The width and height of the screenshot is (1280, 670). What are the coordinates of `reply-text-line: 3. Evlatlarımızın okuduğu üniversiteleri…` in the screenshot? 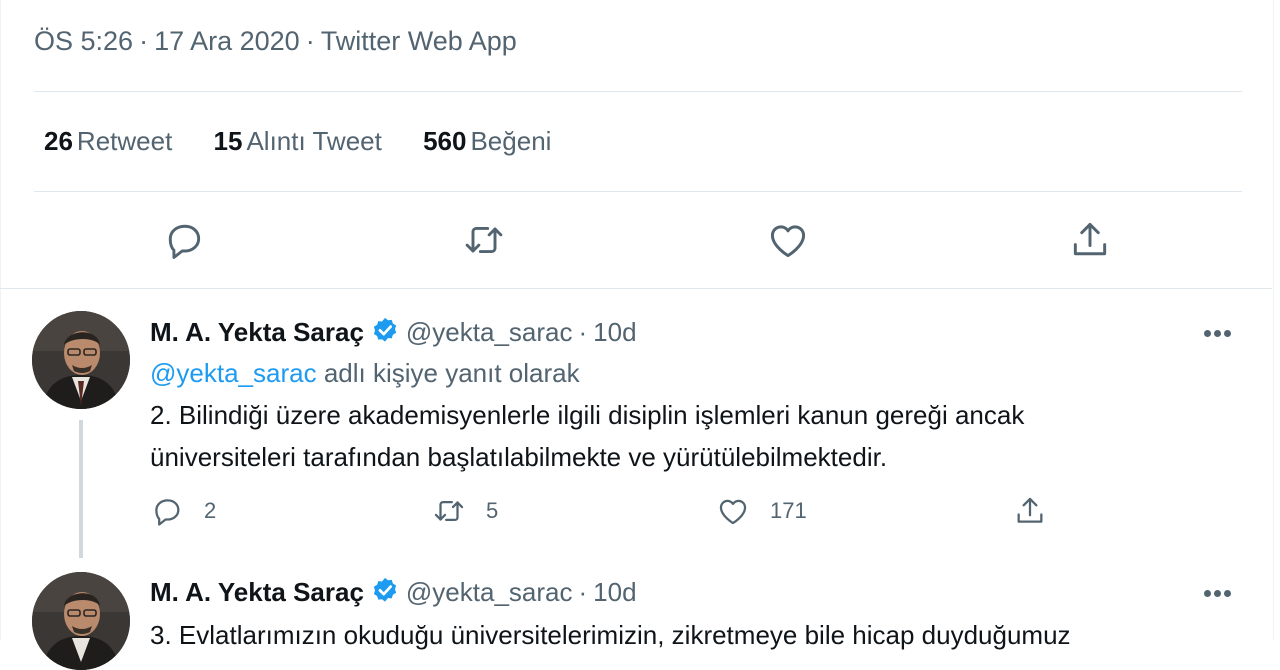 It's located at (610, 635).